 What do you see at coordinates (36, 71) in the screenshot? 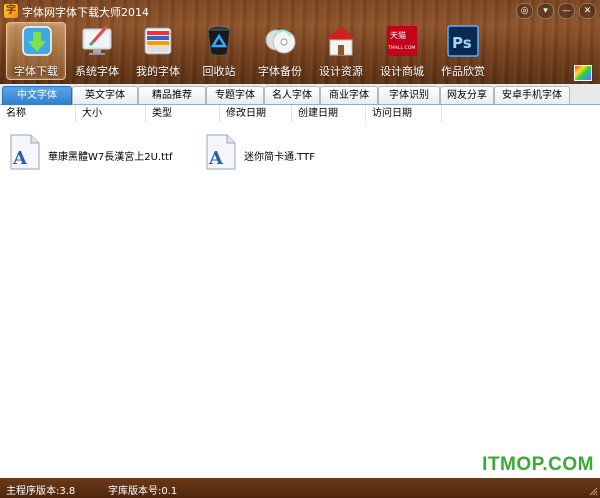
I see `toolbar-label: 字体下载` at bounding box center [36, 71].